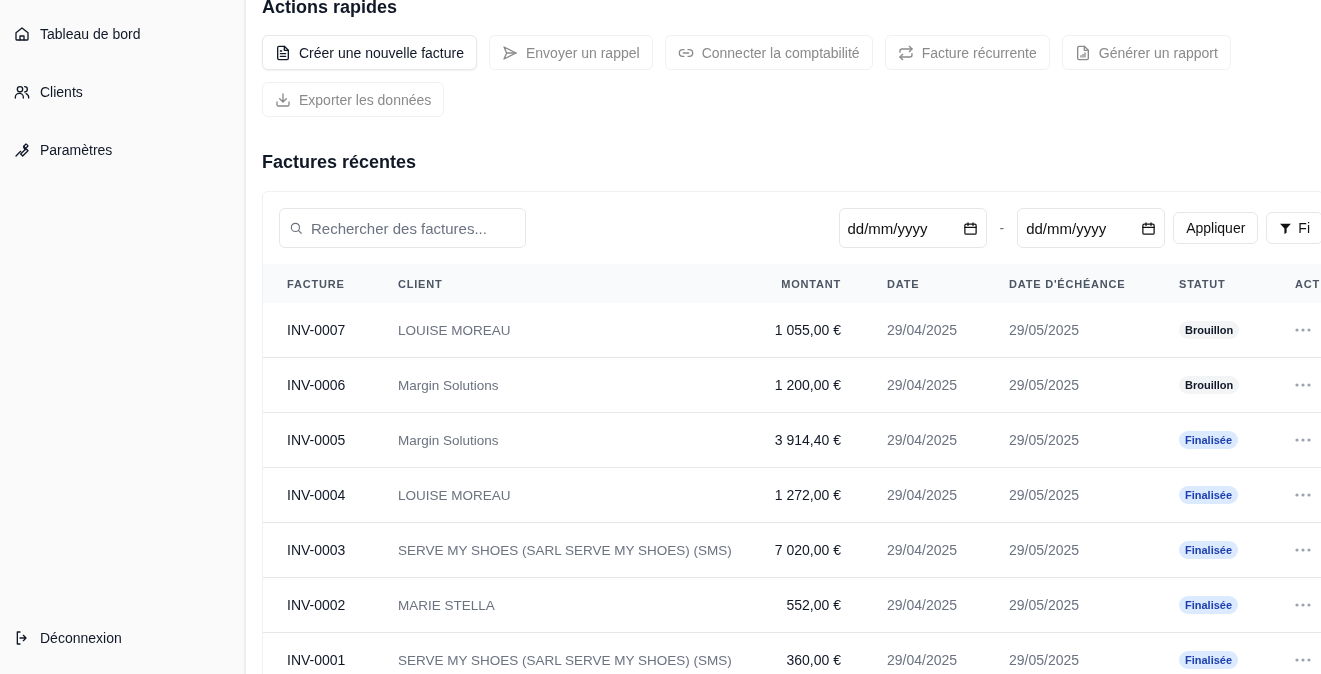  I want to click on sidebar-item: Tableau de bord, so click(122, 34).